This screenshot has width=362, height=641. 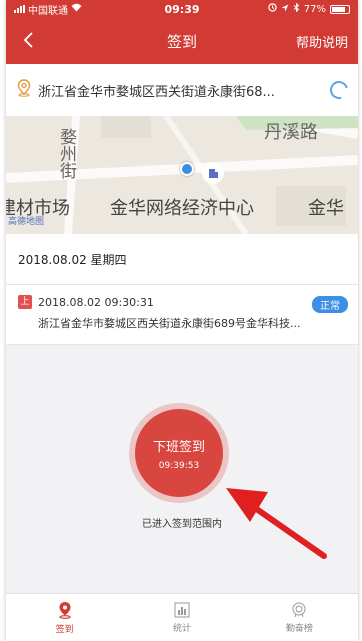 What do you see at coordinates (72, 259) in the screenshot?
I see `current-date: 2018.08.02 星期四` at bounding box center [72, 259].